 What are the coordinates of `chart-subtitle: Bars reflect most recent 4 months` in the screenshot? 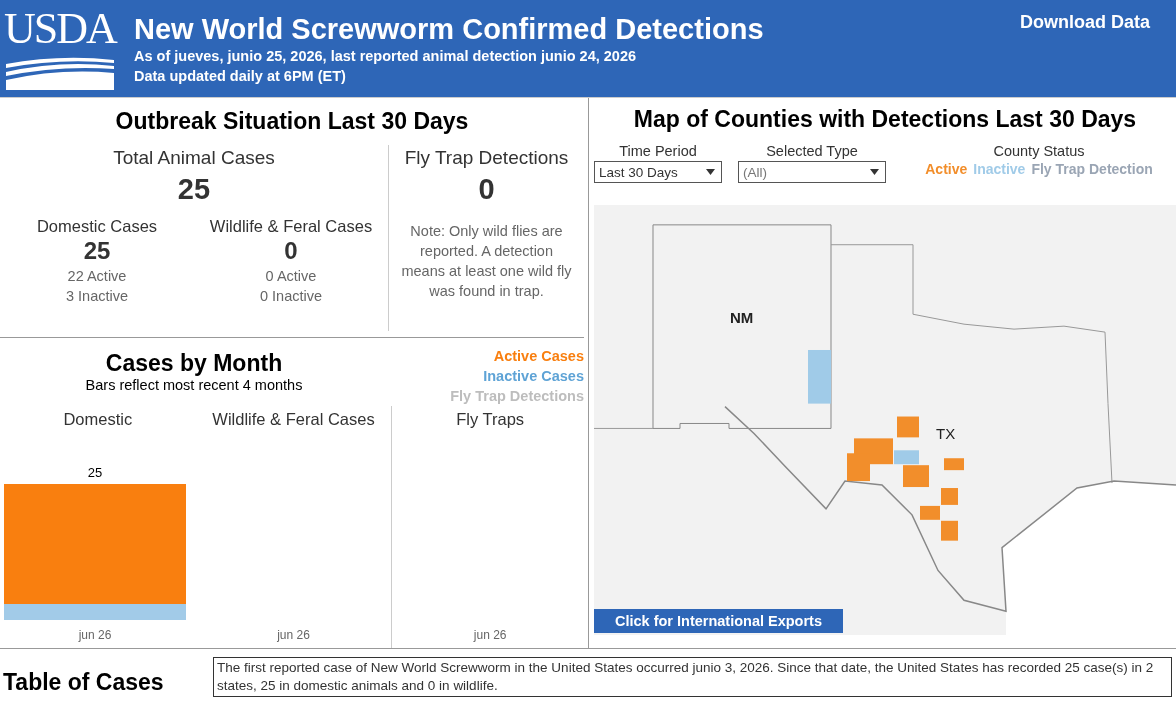 It's located at (194, 385).